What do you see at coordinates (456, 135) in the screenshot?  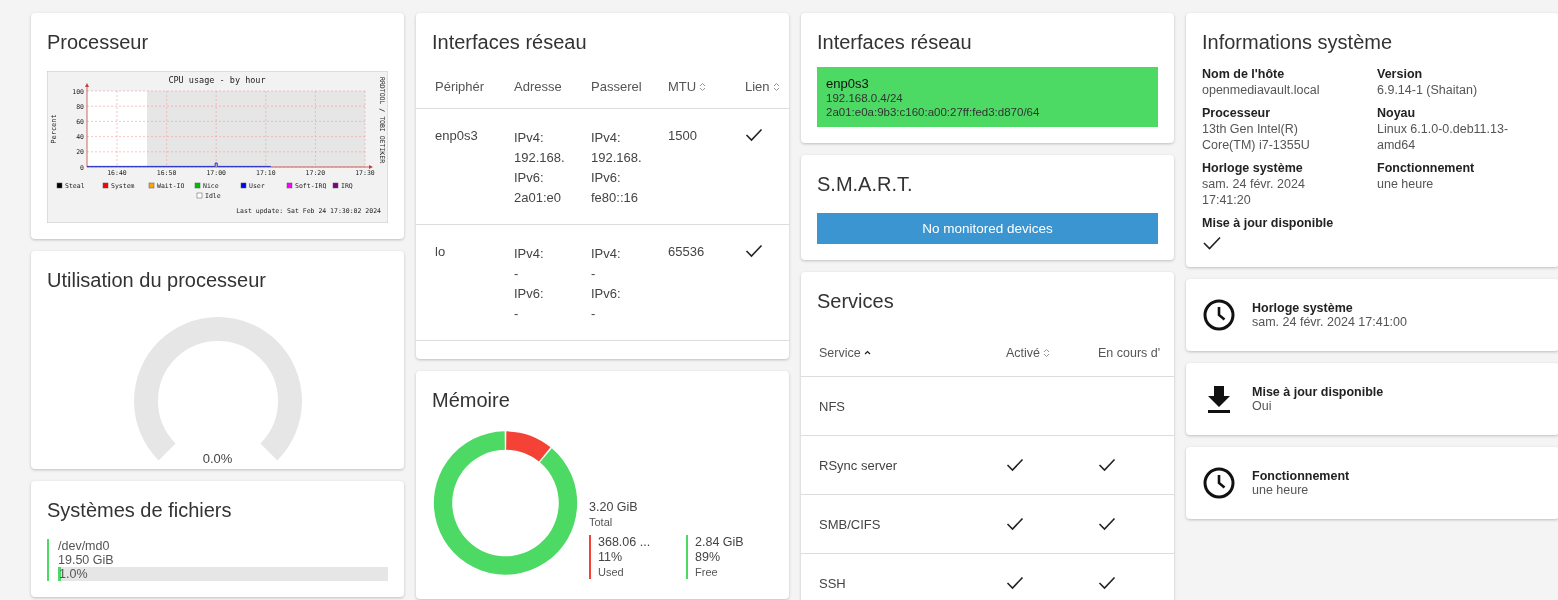 I see `table-cell: enp0s3` at bounding box center [456, 135].